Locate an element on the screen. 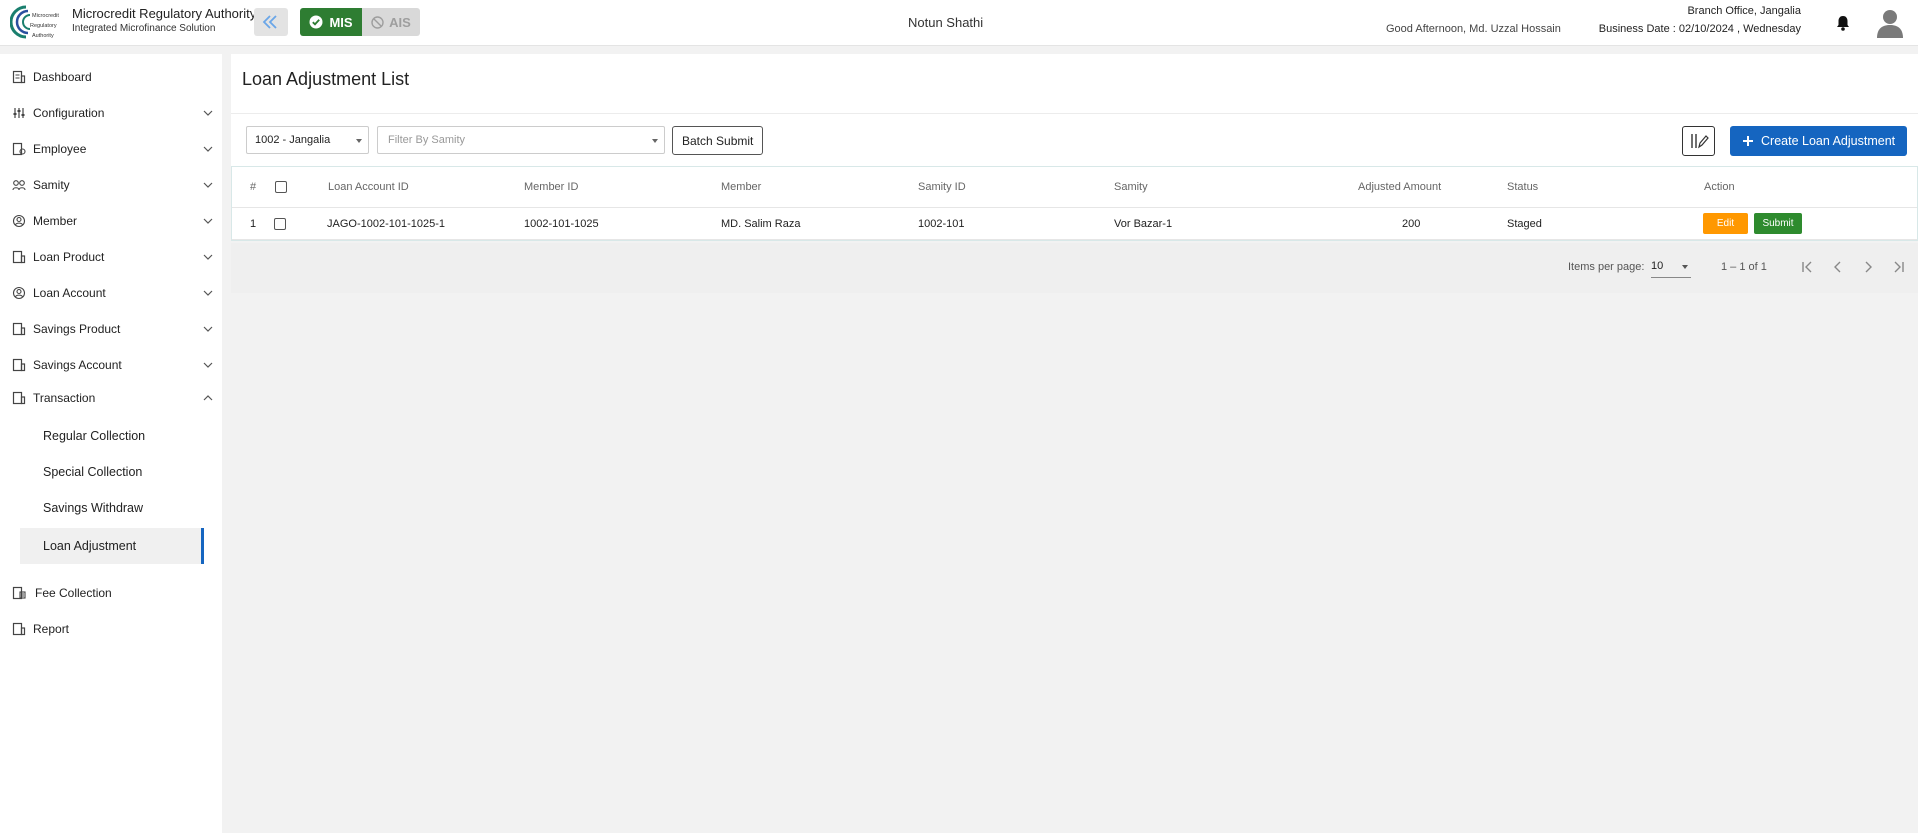  column-edit-button is located at coordinates (1698, 141).